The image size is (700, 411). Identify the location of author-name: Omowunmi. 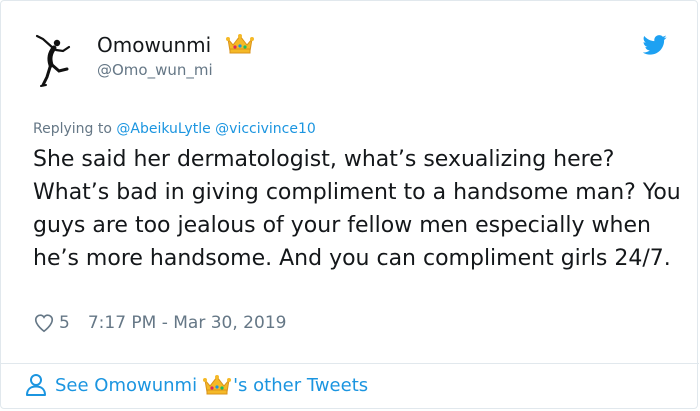
(154, 45).